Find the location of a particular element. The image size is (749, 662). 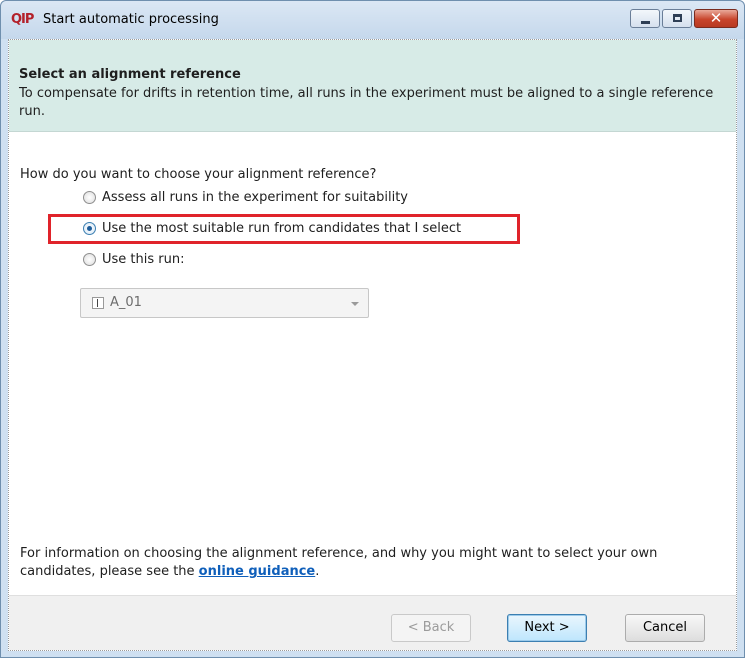

app-logo: QIP is located at coordinates (22, 19).